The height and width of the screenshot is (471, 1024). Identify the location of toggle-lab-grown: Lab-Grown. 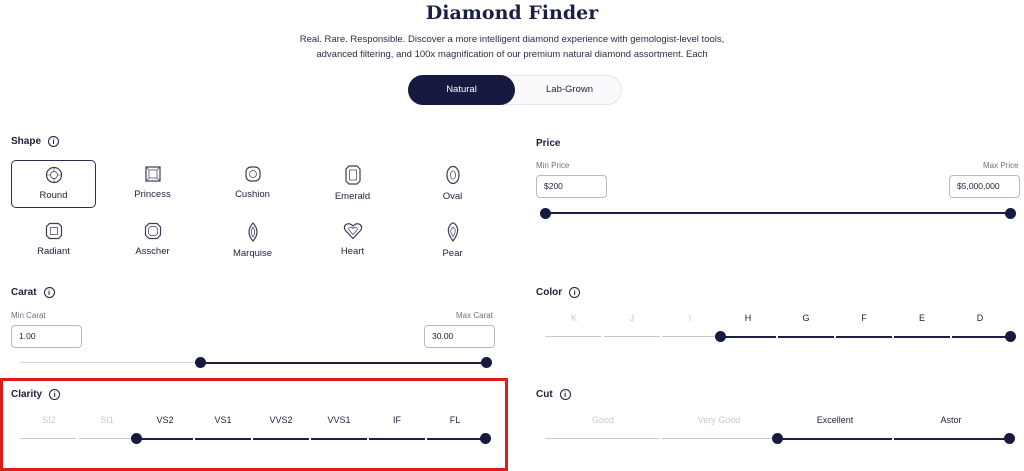
(569, 90).